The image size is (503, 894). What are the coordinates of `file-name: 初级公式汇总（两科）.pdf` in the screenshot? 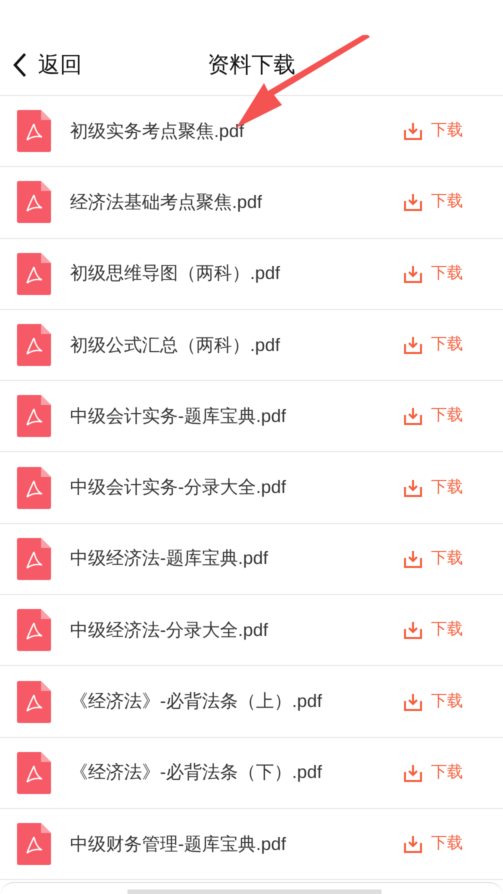 It's located at (176, 345).